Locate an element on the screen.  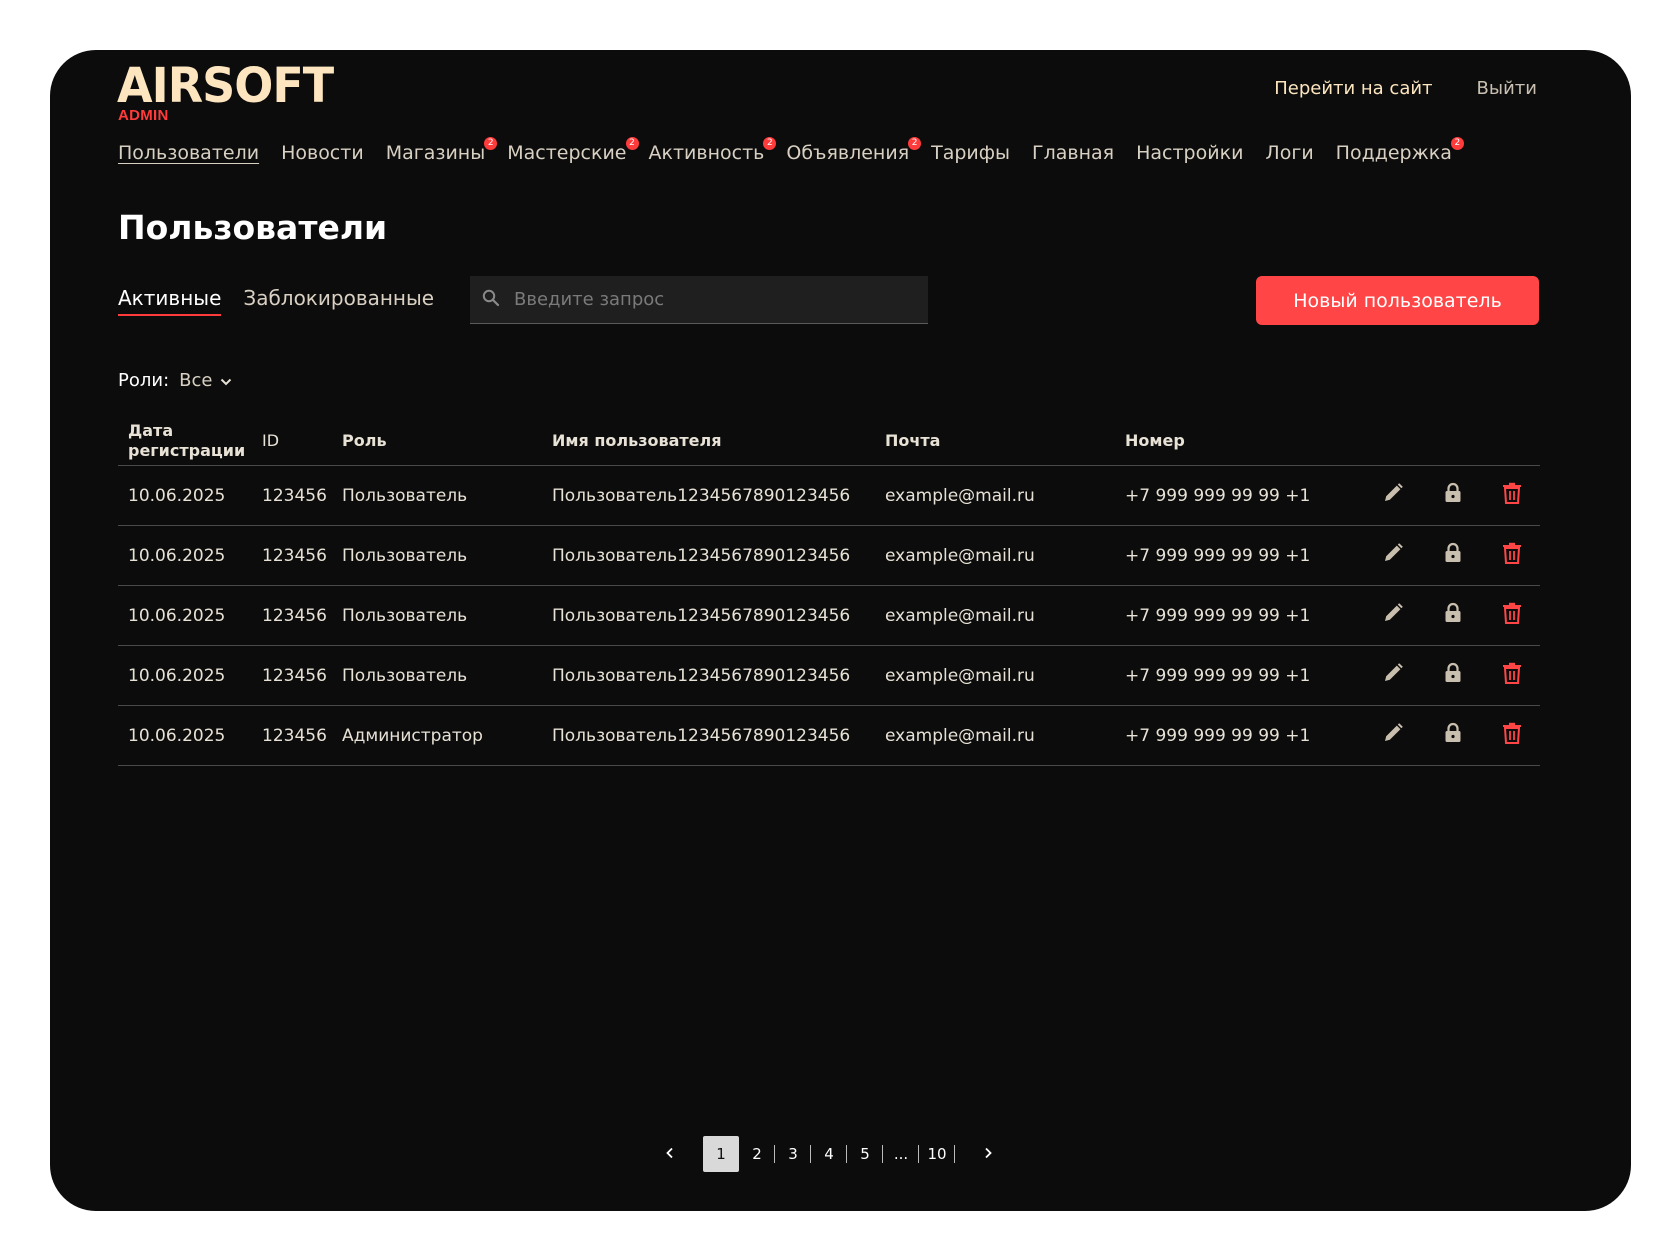
nav-item-label: Новости is located at coordinates (322, 153).